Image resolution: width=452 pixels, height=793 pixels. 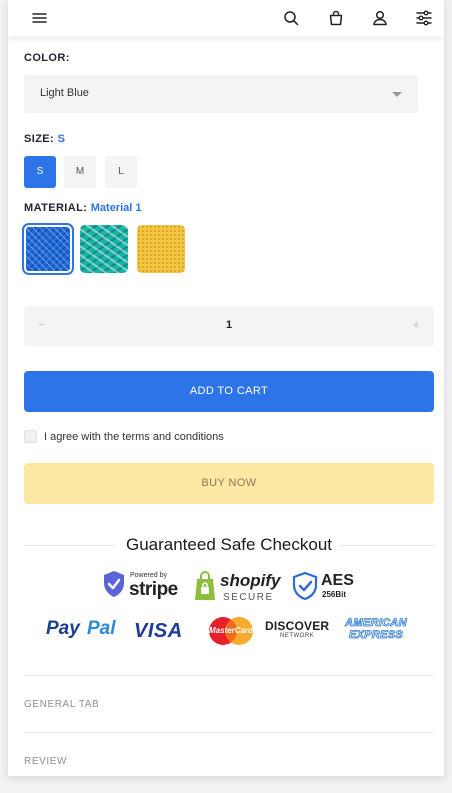 What do you see at coordinates (45, 761) in the screenshot?
I see `tab-review: REVIEW` at bounding box center [45, 761].